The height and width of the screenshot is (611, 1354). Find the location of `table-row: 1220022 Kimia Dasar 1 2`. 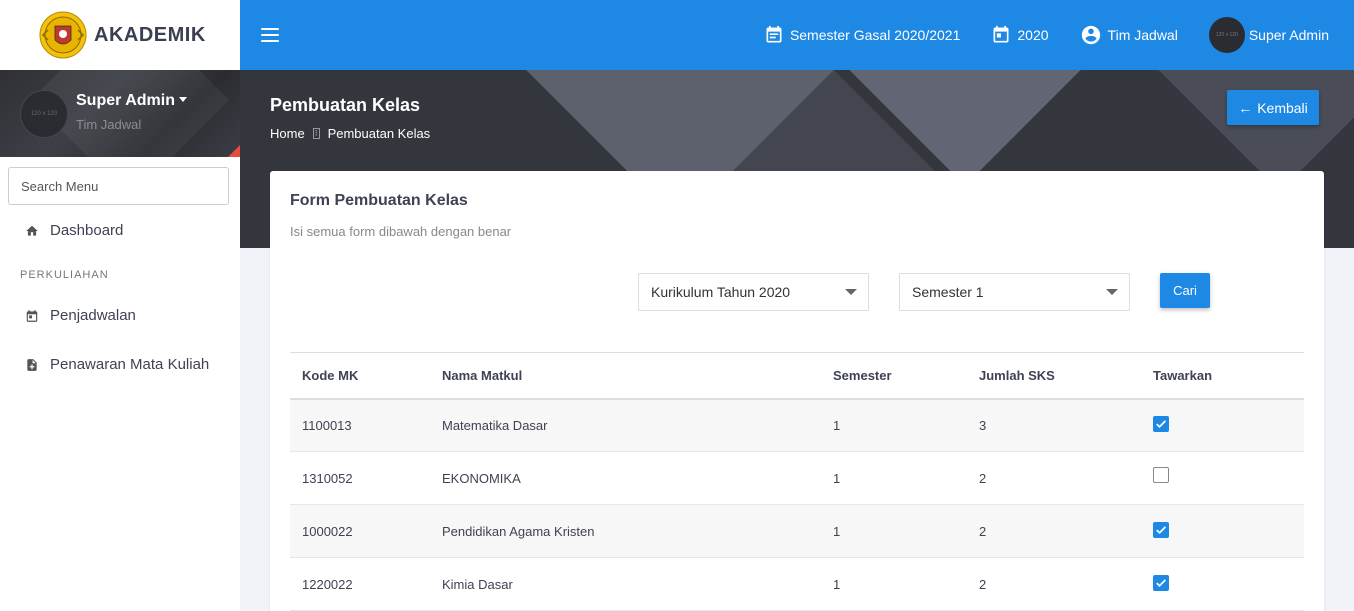

table-row: 1220022 Kimia Dasar 1 2 is located at coordinates (797, 584).